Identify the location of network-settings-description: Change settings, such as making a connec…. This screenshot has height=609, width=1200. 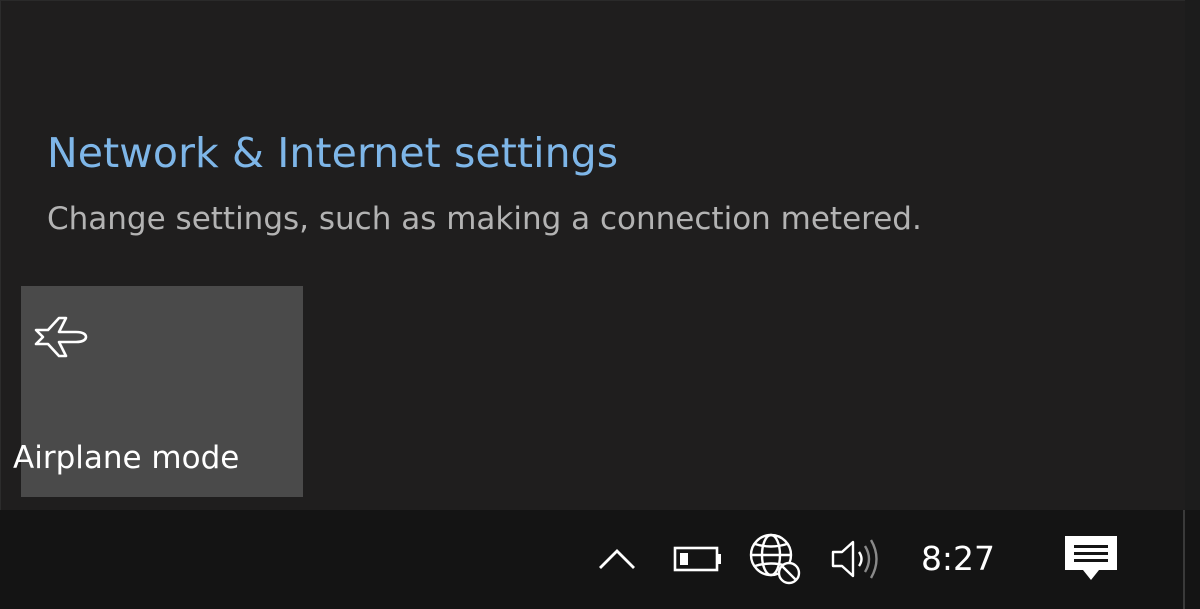
(484, 219).